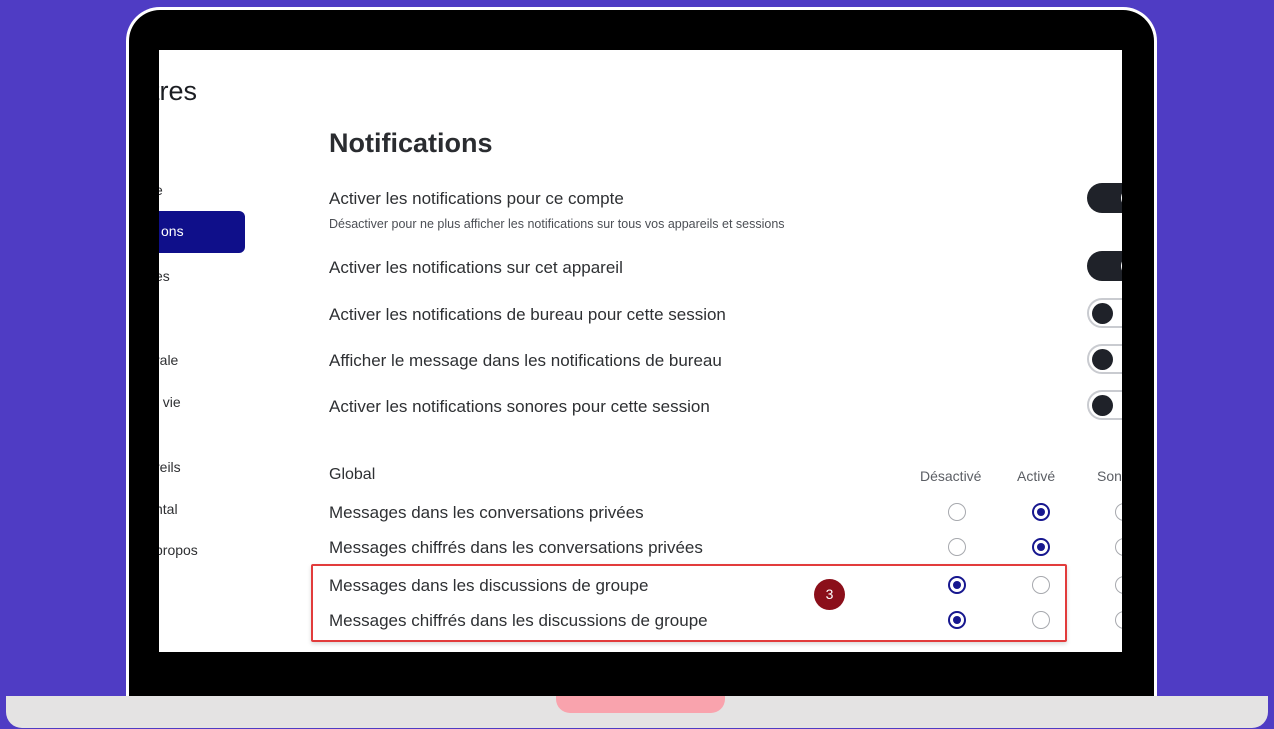 This screenshot has width=1274, height=729. What do you see at coordinates (1104, 198) in the screenshot?
I see `toggle-account-notifications` at bounding box center [1104, 198].